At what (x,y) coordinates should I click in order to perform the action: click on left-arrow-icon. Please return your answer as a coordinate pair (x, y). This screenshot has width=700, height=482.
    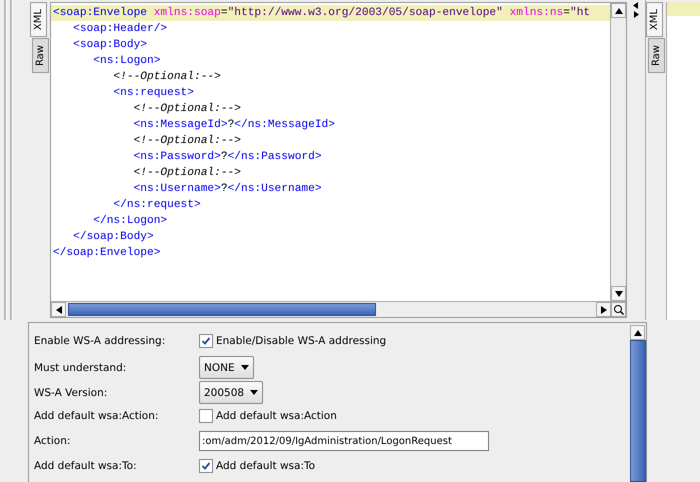
    Looking at the image, I should click on (59, 310).